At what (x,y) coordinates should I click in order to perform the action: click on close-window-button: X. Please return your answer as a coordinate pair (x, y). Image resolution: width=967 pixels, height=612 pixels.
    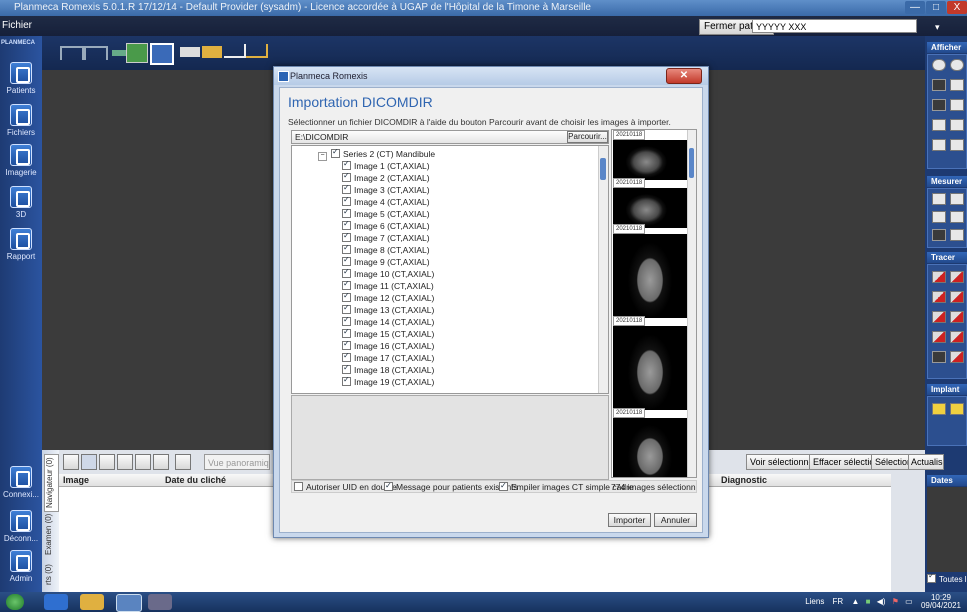
    Looking at the image, I should click on (957, 7).